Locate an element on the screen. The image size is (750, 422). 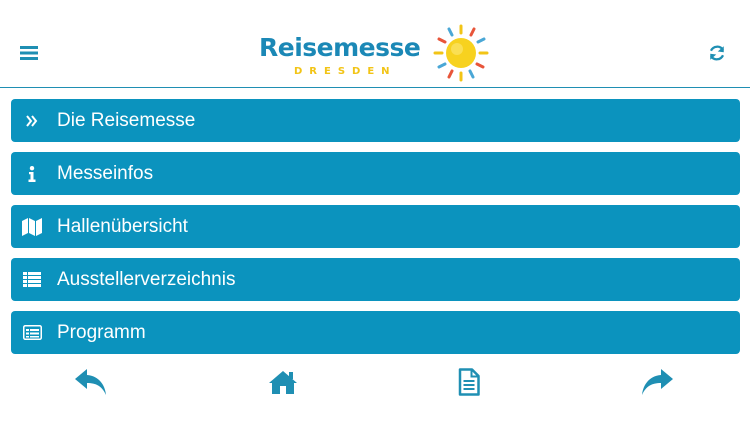
double-chevron-right-icon is located at coordinates (32, 120).